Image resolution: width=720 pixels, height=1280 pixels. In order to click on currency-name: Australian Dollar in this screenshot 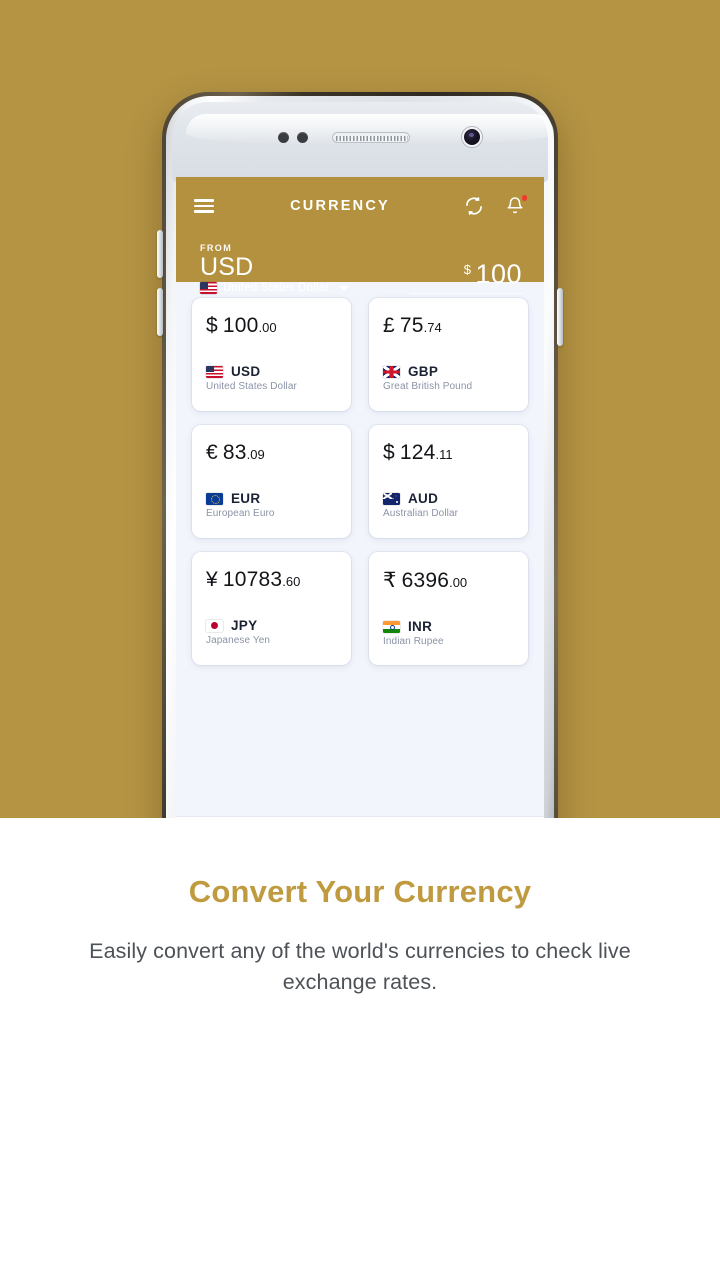, I will do `click(421, 513)`.